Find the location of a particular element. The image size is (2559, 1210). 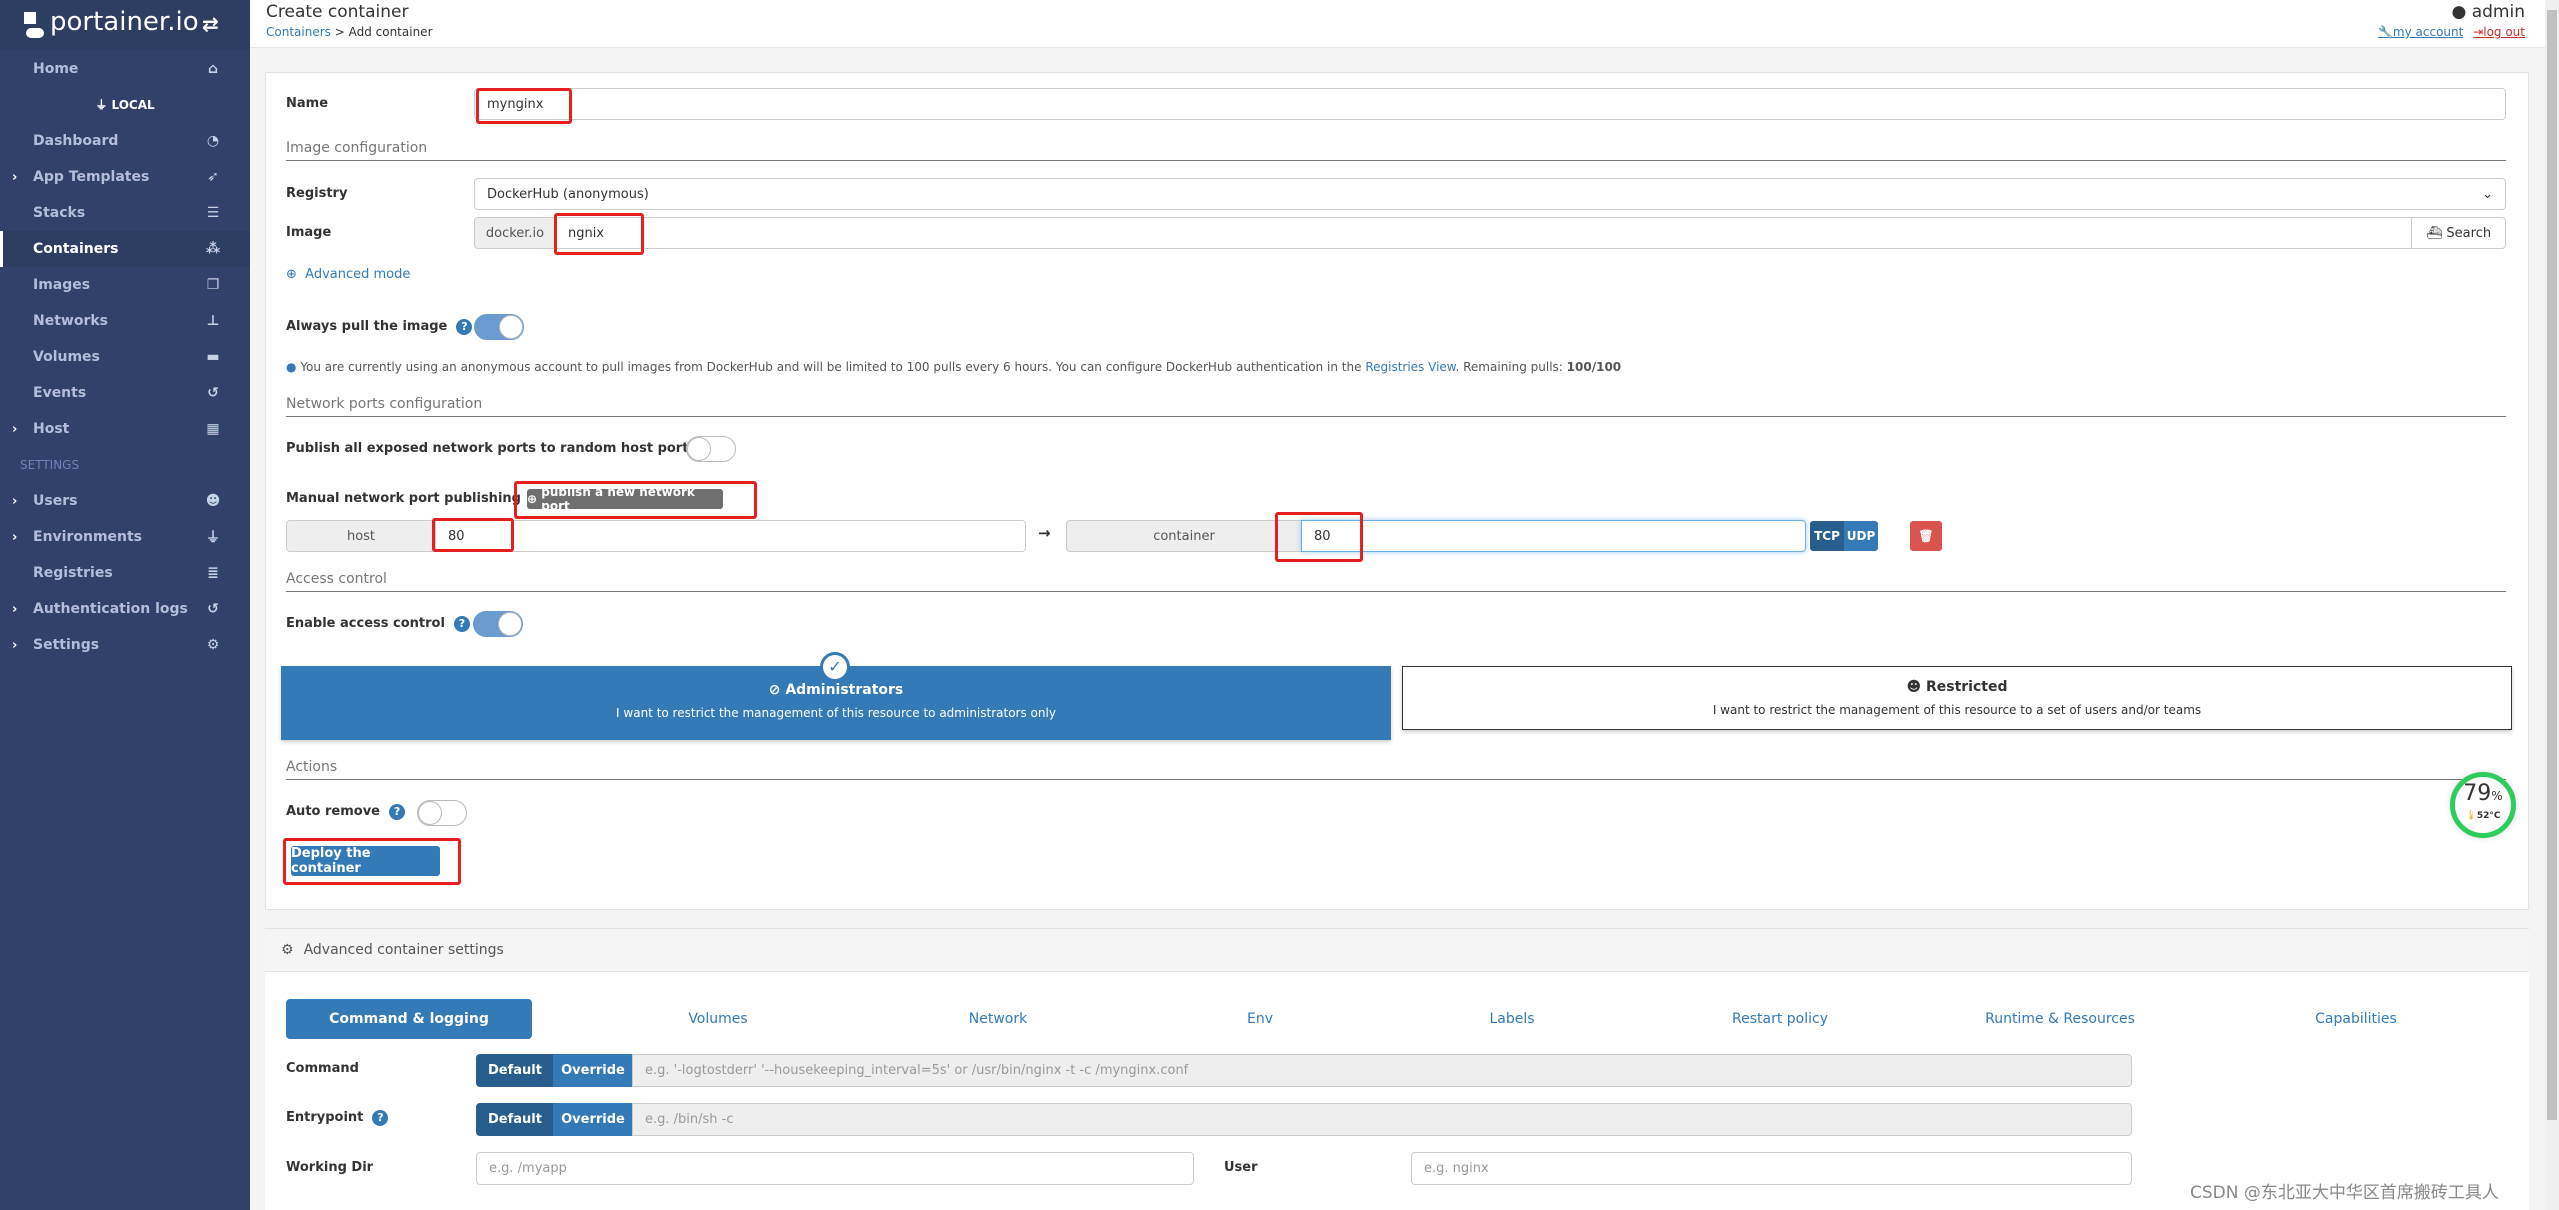

sidebar-item-networks: Networks ⊥ is located at coordinates (125, 321).